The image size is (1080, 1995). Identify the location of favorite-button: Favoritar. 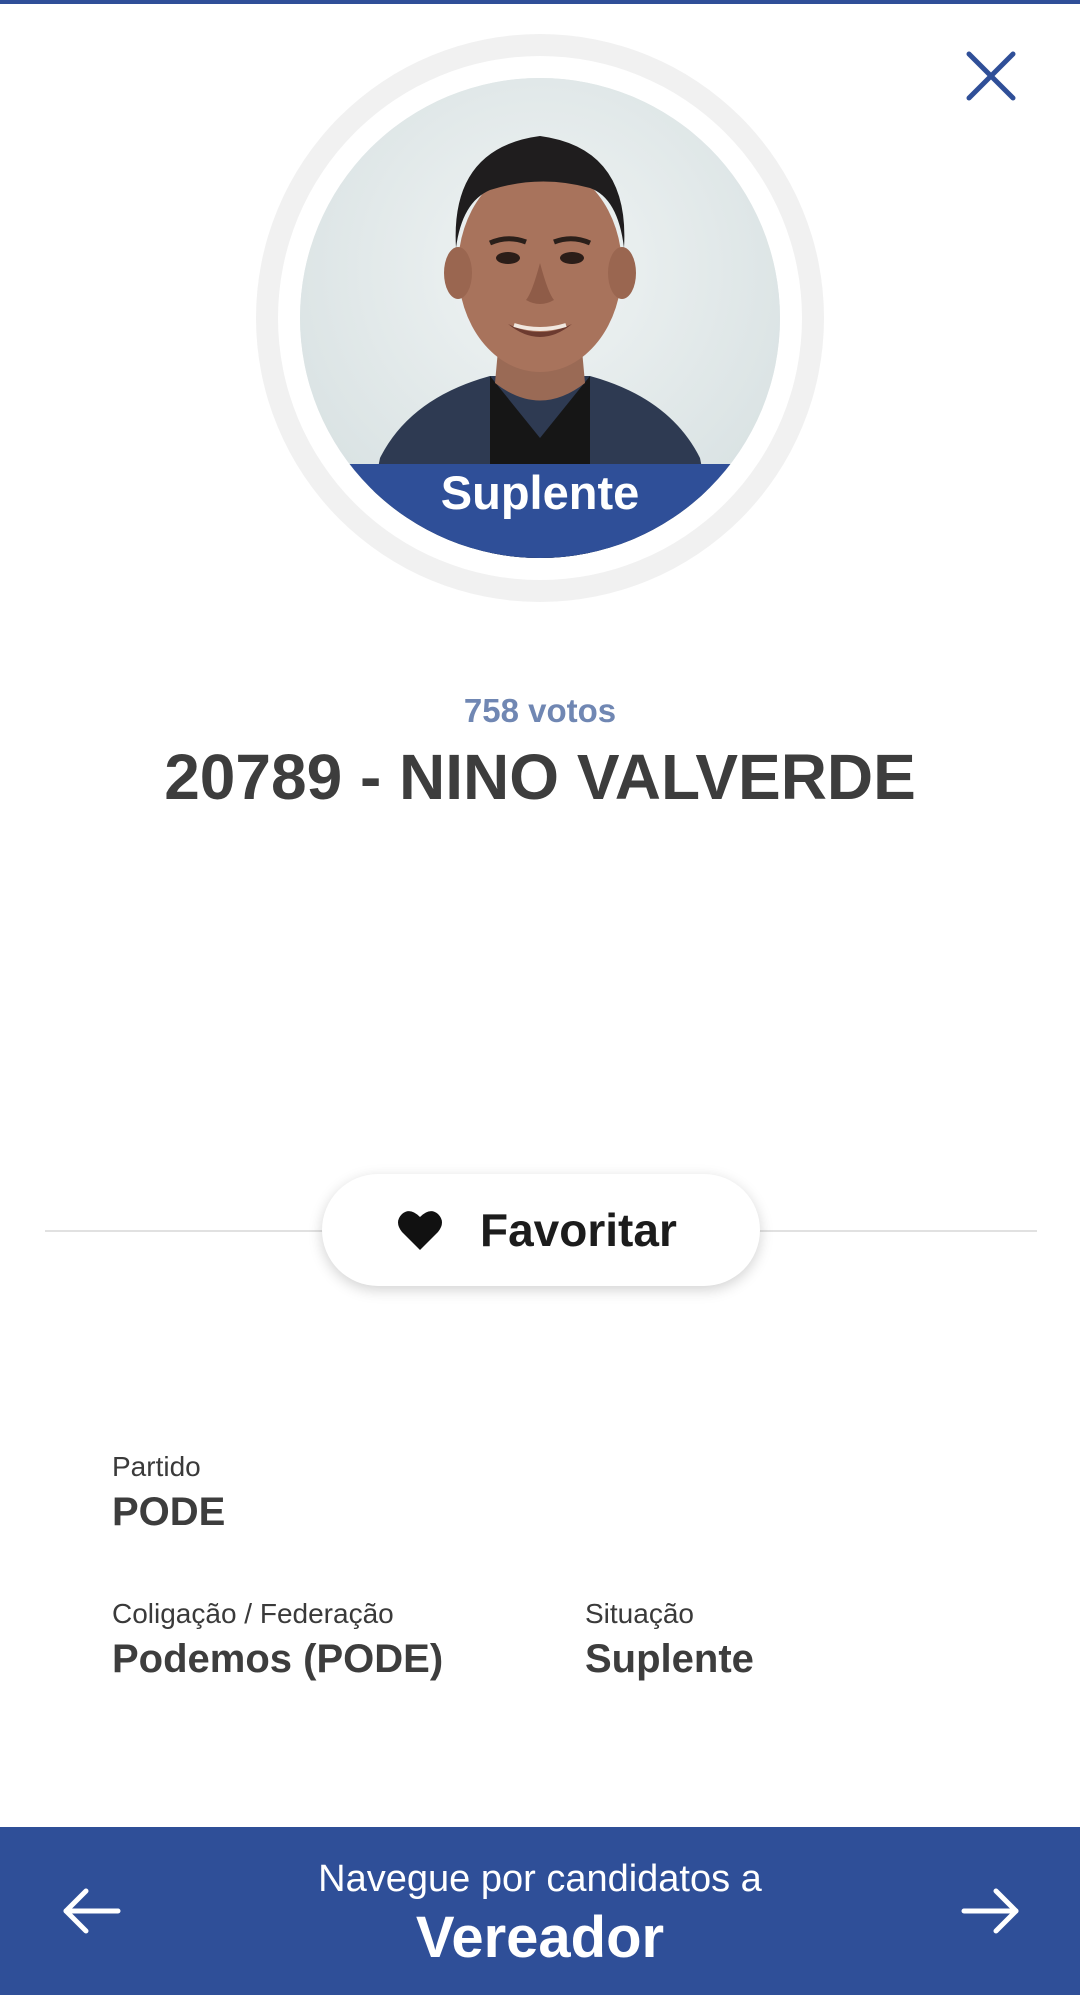
(541, 1230).